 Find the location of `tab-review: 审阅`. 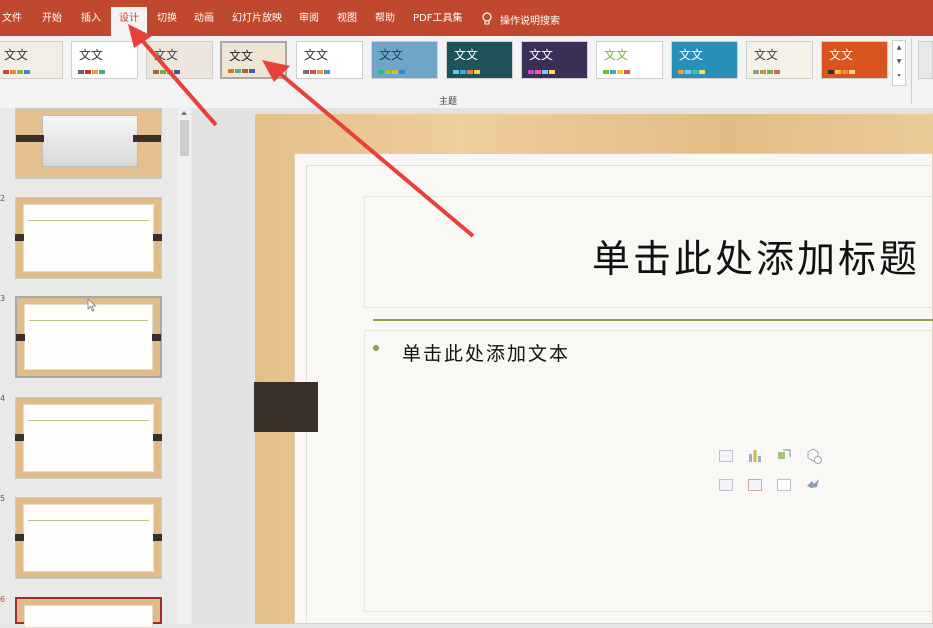

tab-review: 审阅 is located at coordinates (309, 19).